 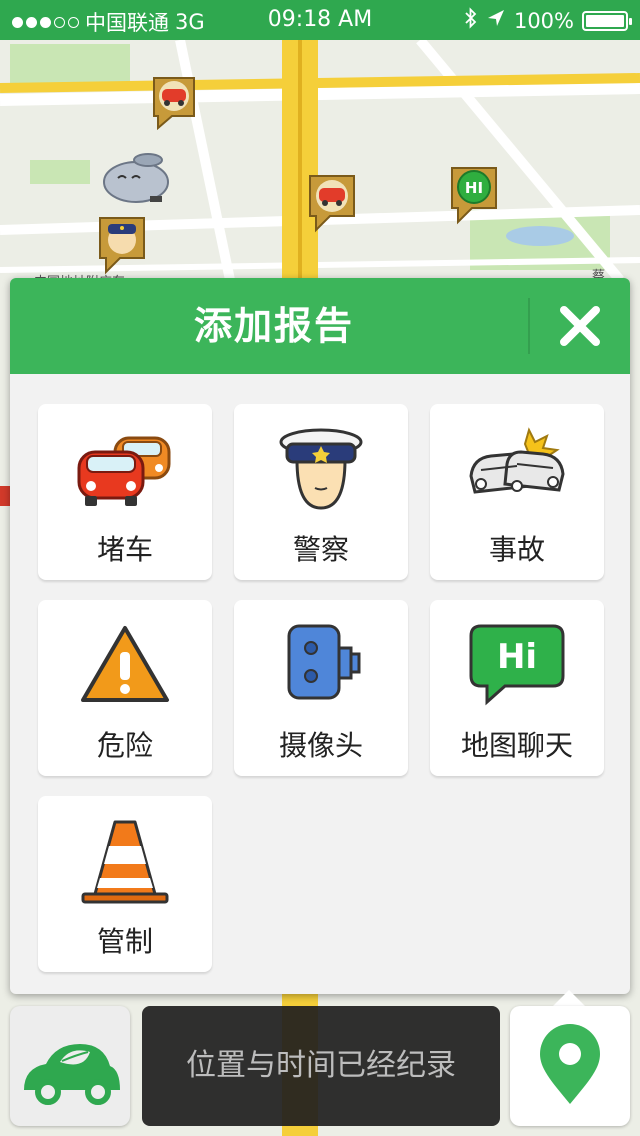 I want to click on status-bar: 中国联通 3G 09:18 AM 100%, so click(x=320, y=20).